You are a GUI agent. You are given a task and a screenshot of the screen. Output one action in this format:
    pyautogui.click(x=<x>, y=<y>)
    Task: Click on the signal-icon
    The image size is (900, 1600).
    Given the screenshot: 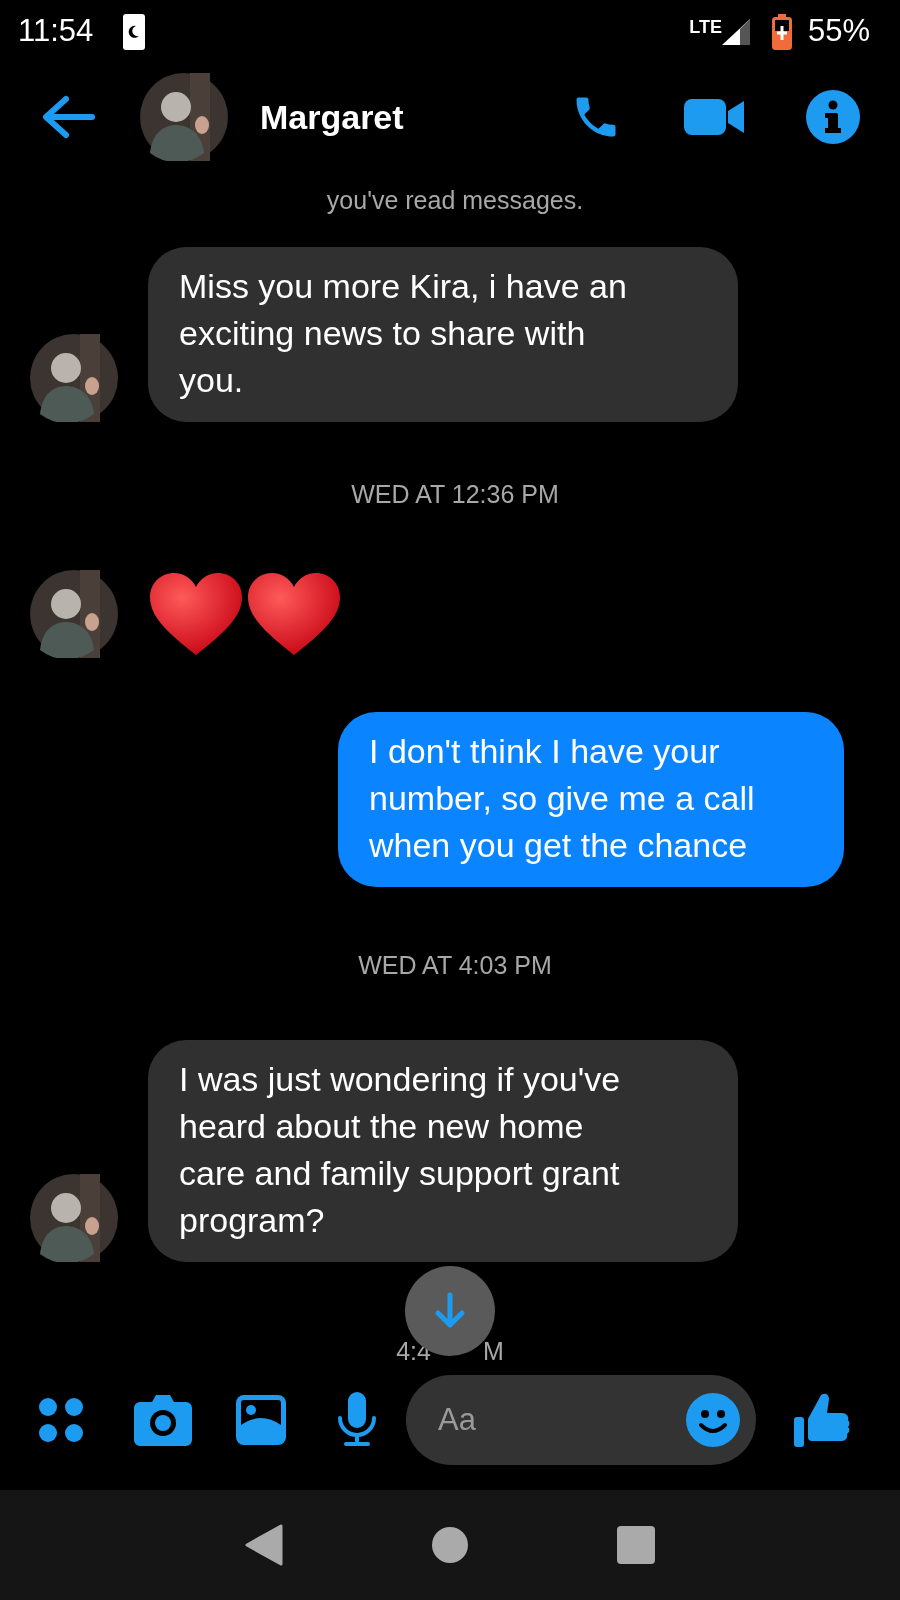 What is the action you would take?
    pyautogui.click(x=735, y=31)
    